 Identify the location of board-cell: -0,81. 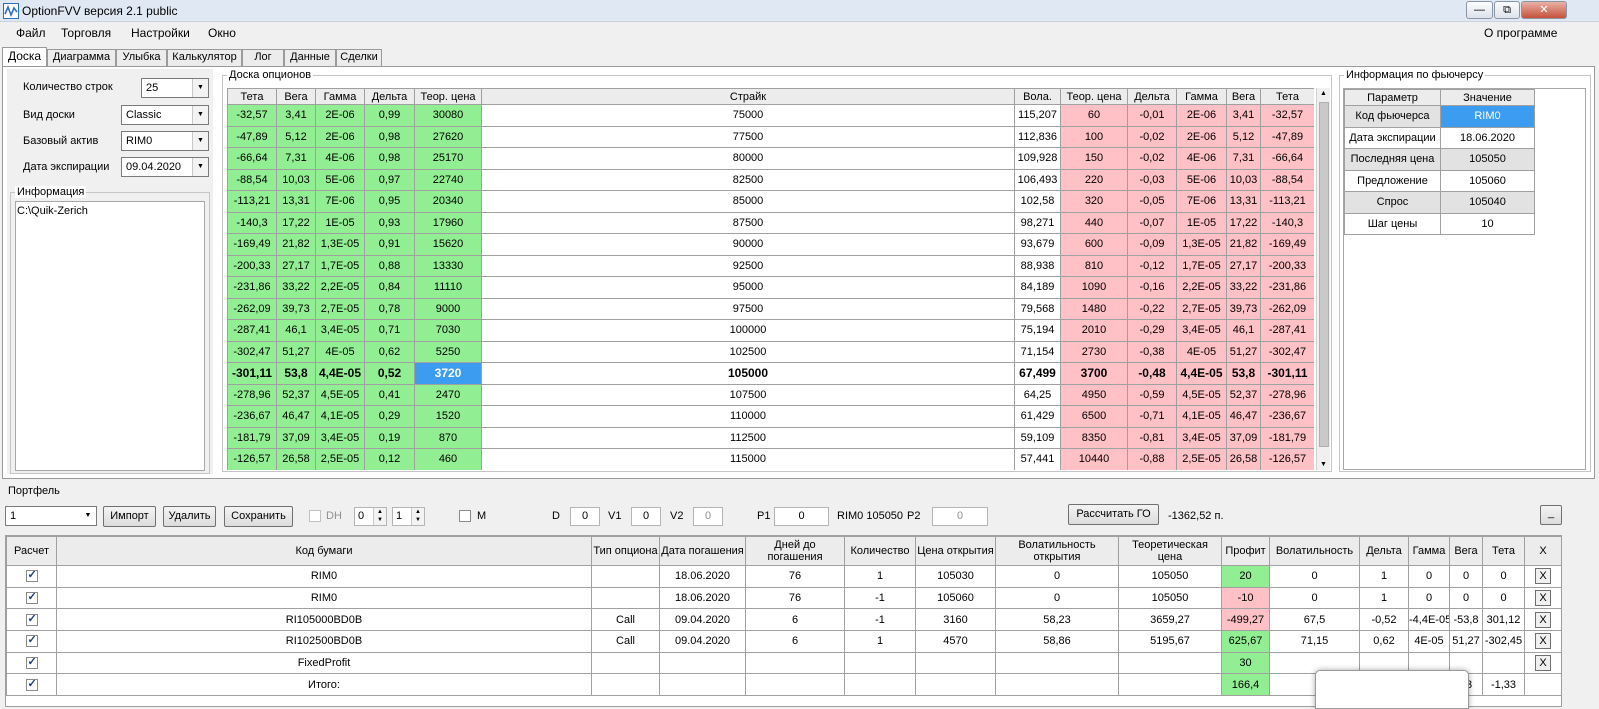
(1152, 437).